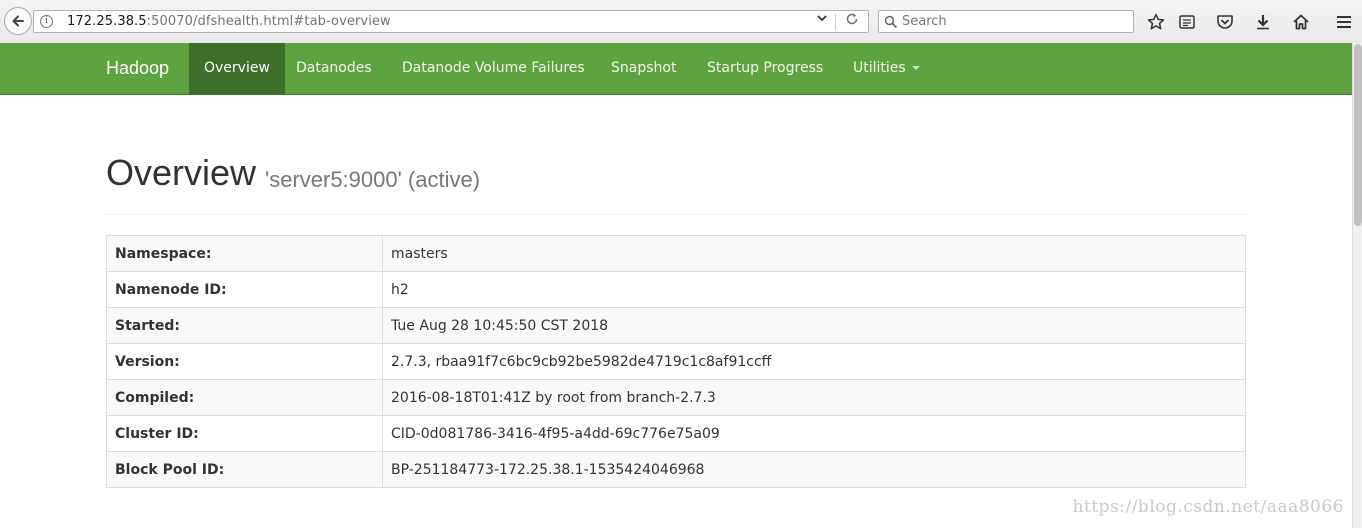  I want to click on row-label: Namespace:, so click(244, 253).